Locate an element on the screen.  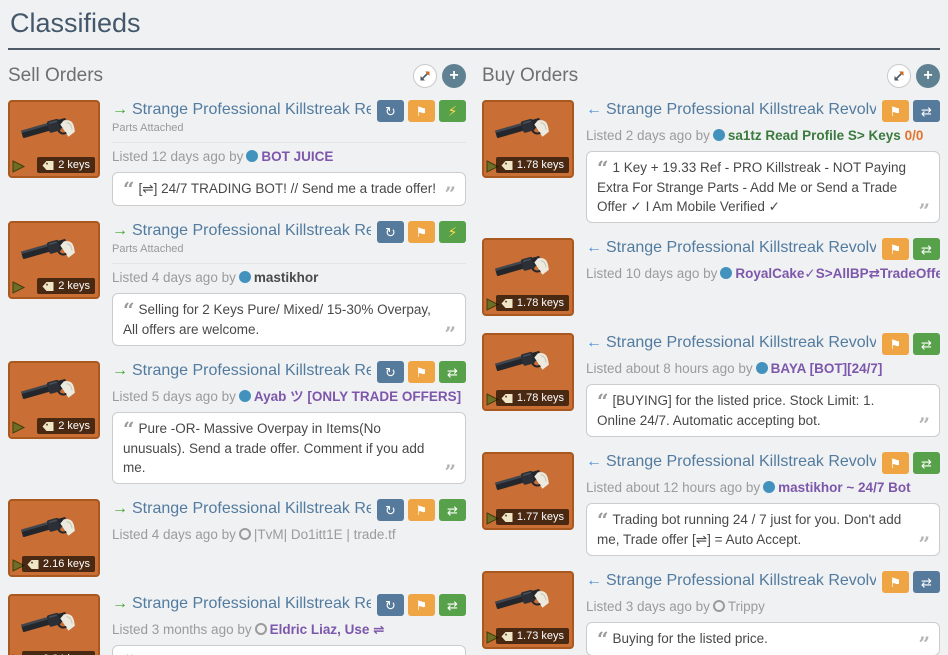
seller-link: mastikhor is located at coordinates (286, 277).